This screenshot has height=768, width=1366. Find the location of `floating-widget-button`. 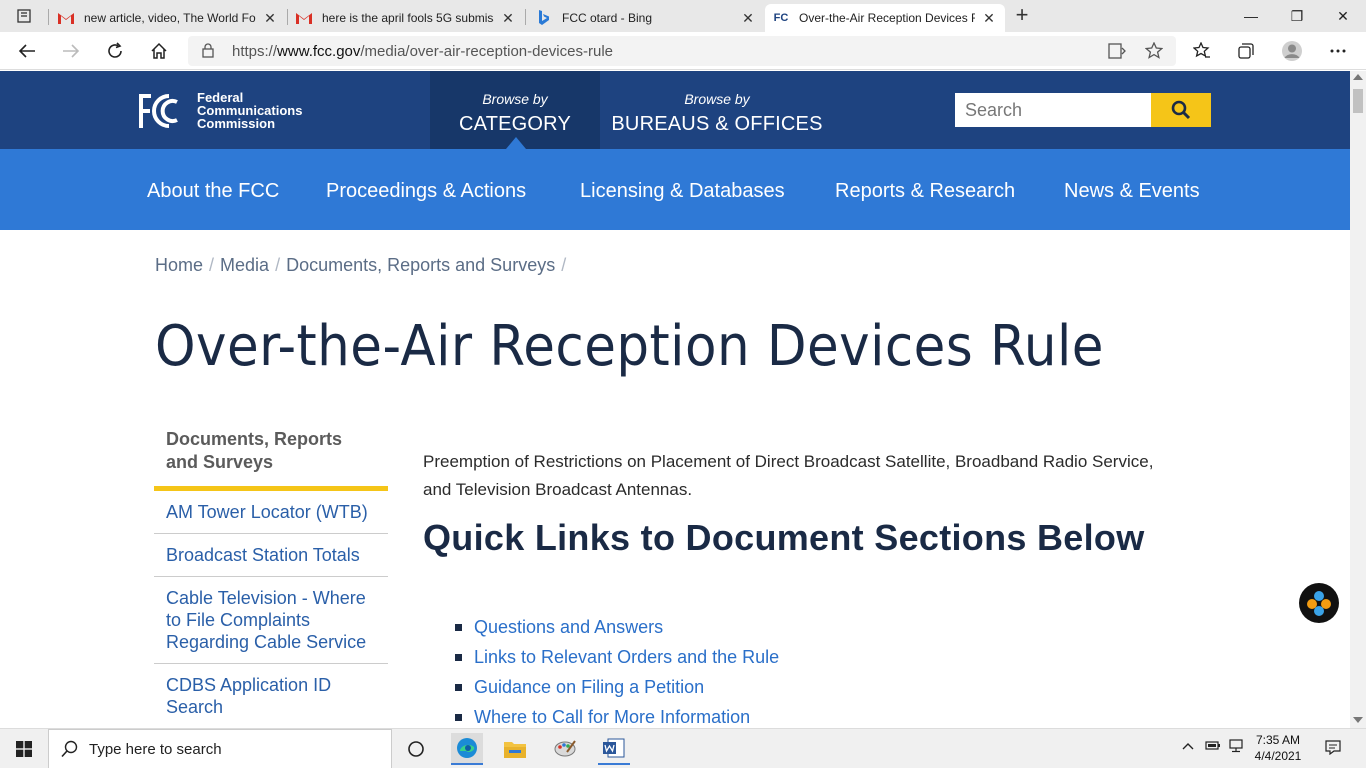

floating-widget-button is located at coordinates (1319, 603).